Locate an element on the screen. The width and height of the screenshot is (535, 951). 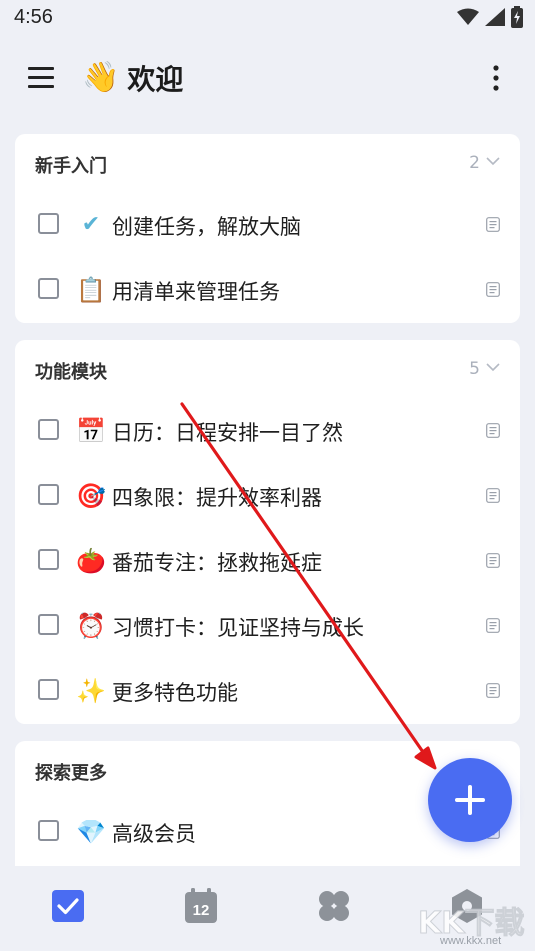
task-label: 用清单来管理任务 is located at coordinates (196, 292).